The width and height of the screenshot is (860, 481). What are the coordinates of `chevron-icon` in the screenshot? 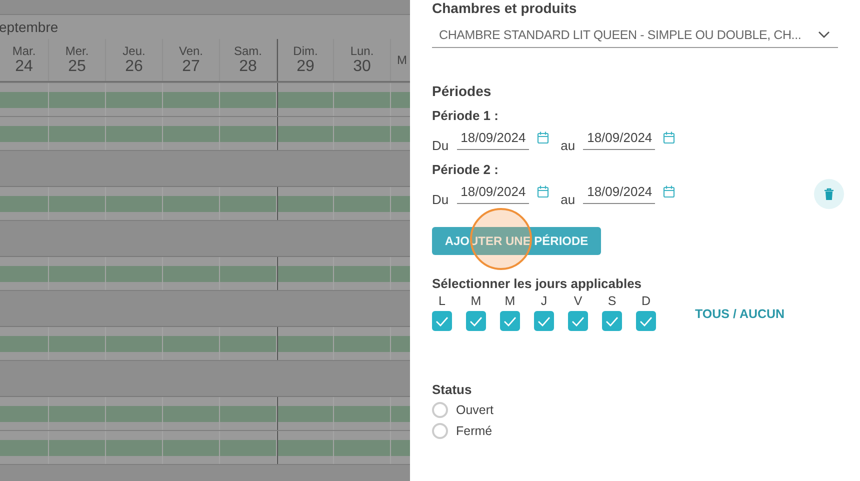 It's located at (824, 34).